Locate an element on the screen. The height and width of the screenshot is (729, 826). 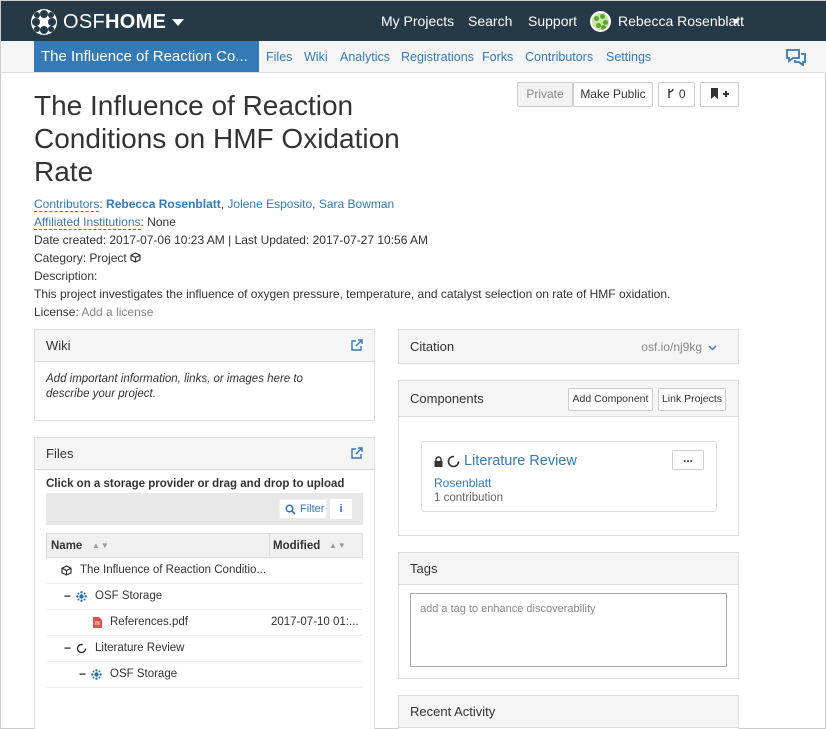
tags-panel-title: Tags is located at coordinates (424, 568).